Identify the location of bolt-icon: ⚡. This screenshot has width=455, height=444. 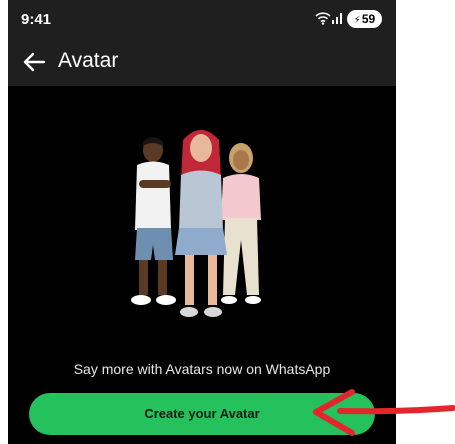
(357, 20).